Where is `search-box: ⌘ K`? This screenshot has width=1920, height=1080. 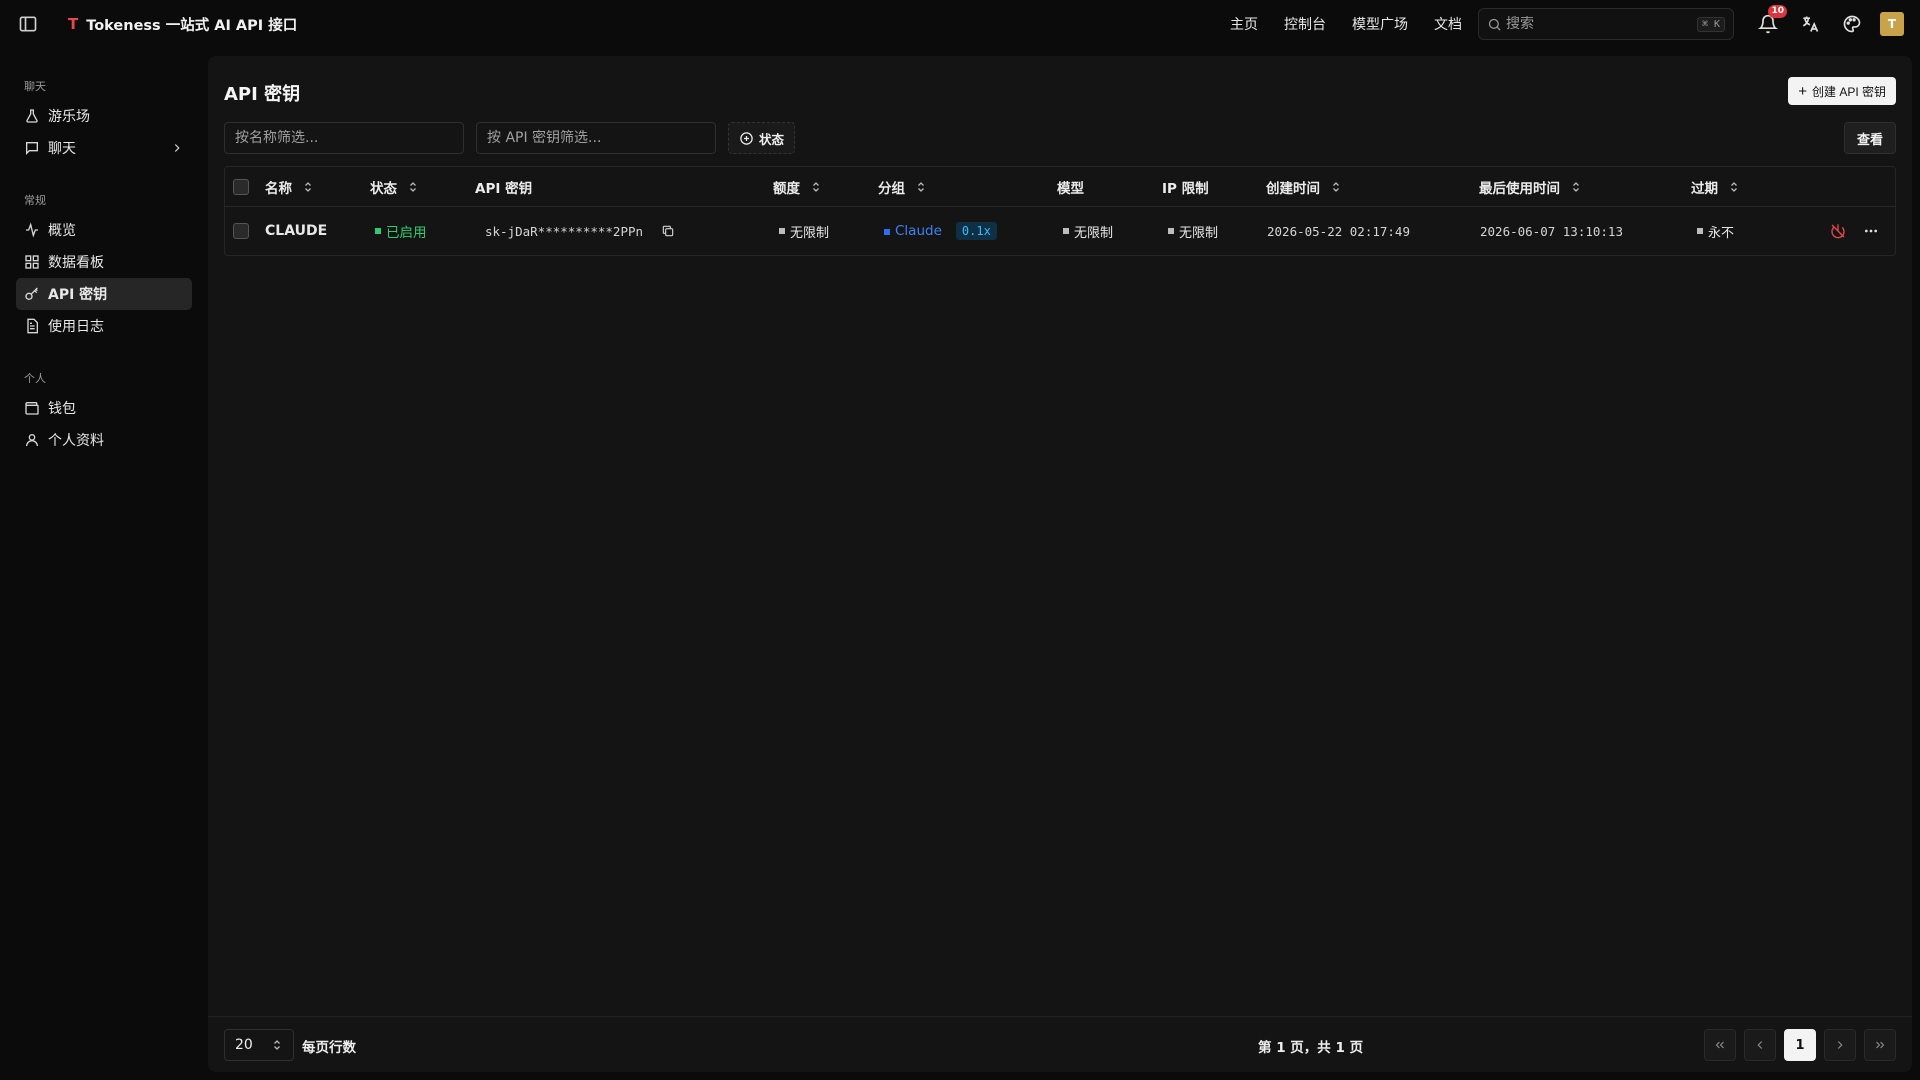
search-box: ⌘ K is located at coordinates (1606, 24).